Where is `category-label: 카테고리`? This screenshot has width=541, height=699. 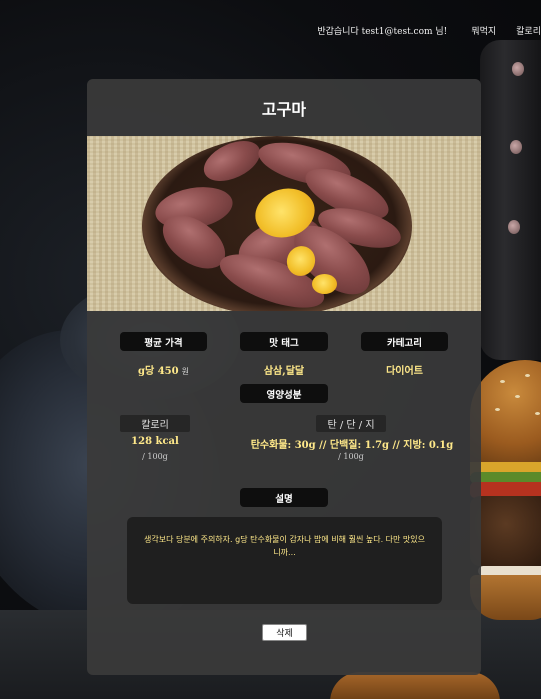 category-label: 카테고리 is located at coordinates (404, 341).